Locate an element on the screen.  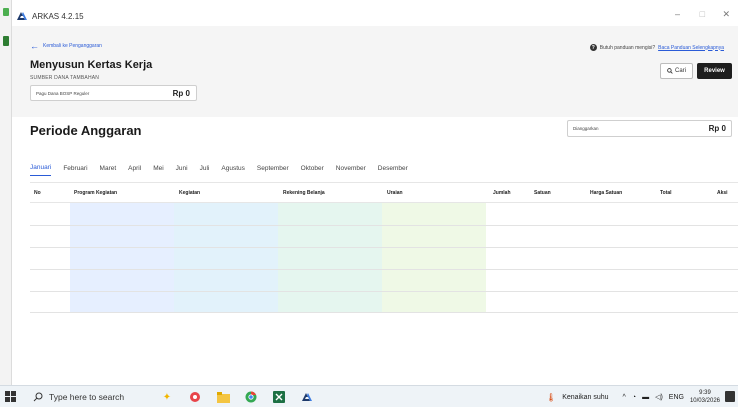
pagu-dana-value: Rp 0 is located at coordinates (181, 93).